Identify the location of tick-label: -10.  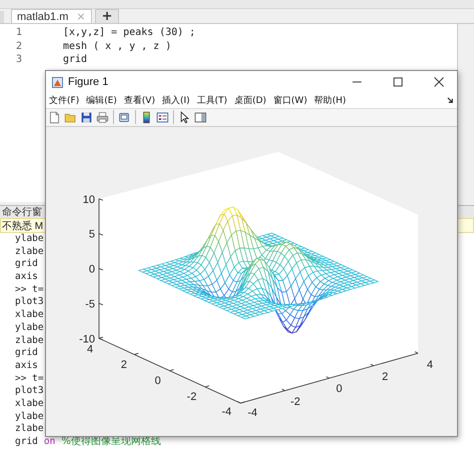
(87, 339).